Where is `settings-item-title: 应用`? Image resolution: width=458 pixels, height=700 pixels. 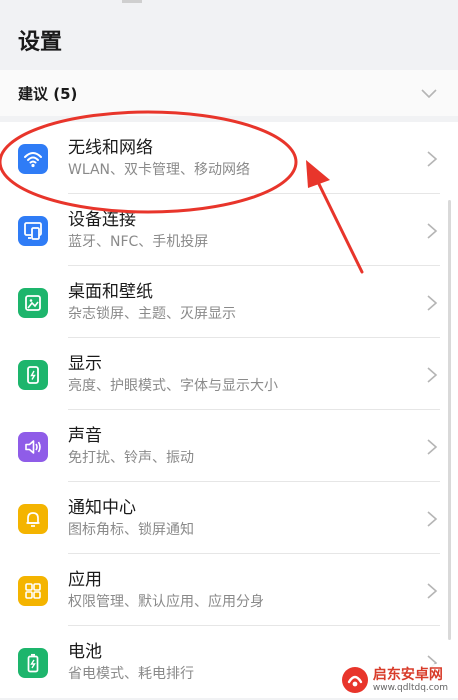 settings-item-title: 应用 is located at coordinates (85, 580).